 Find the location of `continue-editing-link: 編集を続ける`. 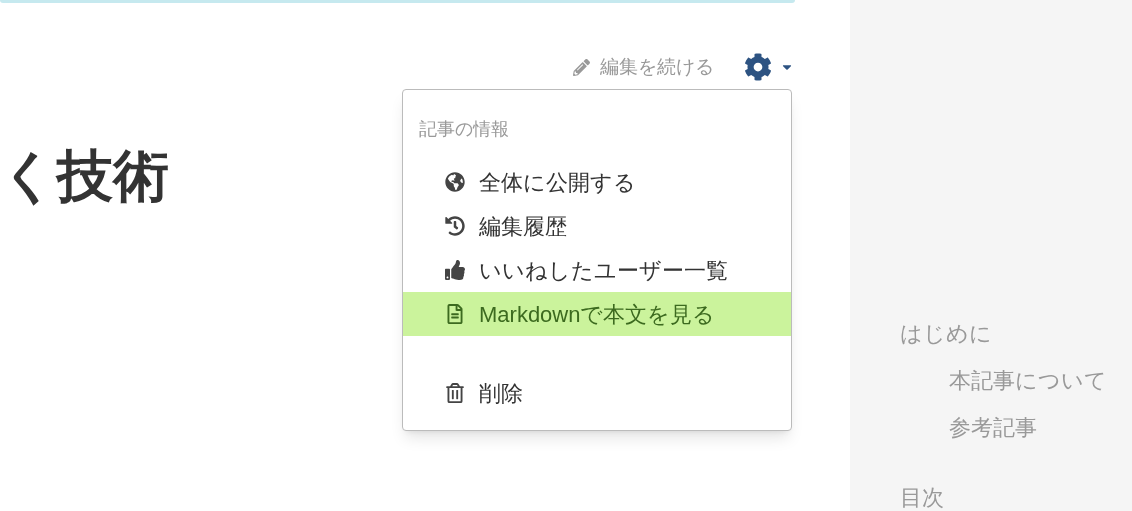

continue-editing-link: 編集を続ける is located at coordinates (643, 67).